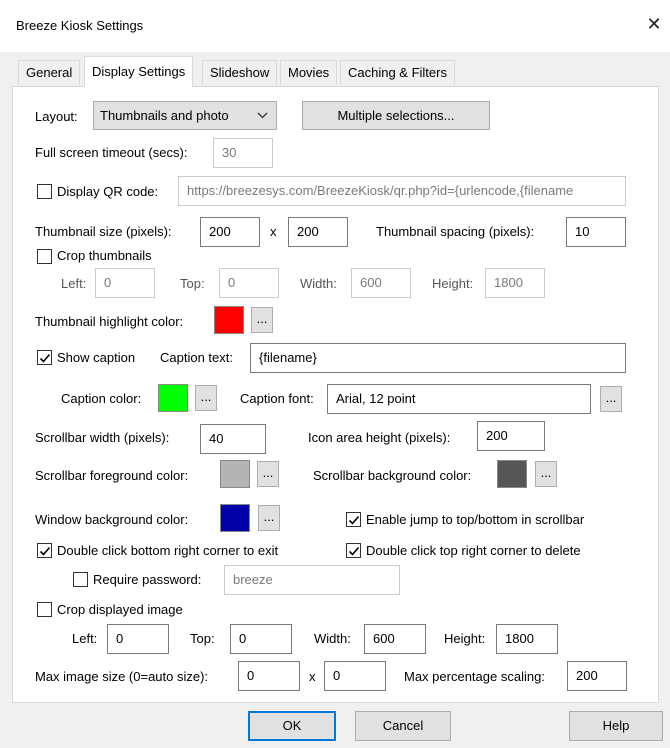 The width and height of the screenshot is (670, 748). I want to click on scrollbar-width-label: Scrollbar width (pixels):, so click(102, 437).